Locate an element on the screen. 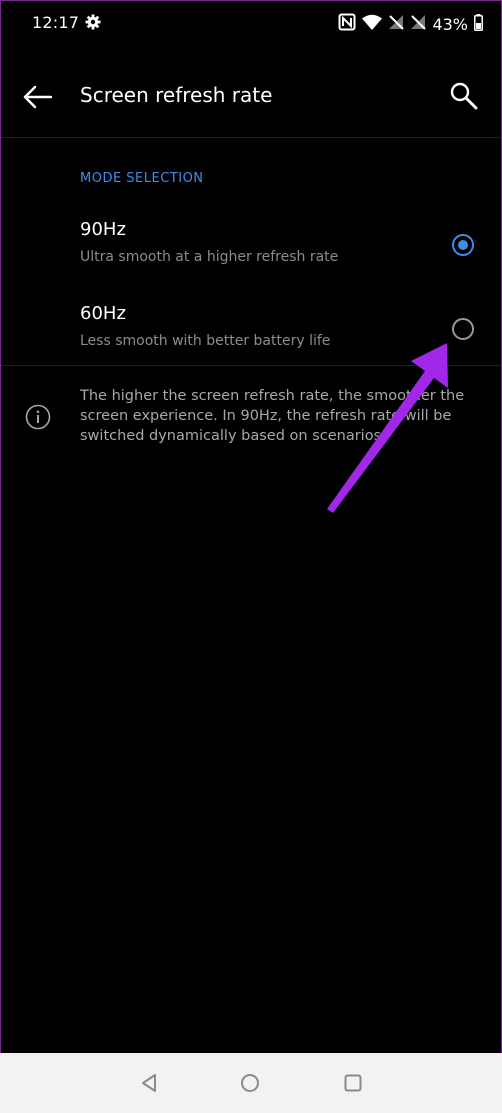  status-time: 12:17 is located at coordinates (56, 22).